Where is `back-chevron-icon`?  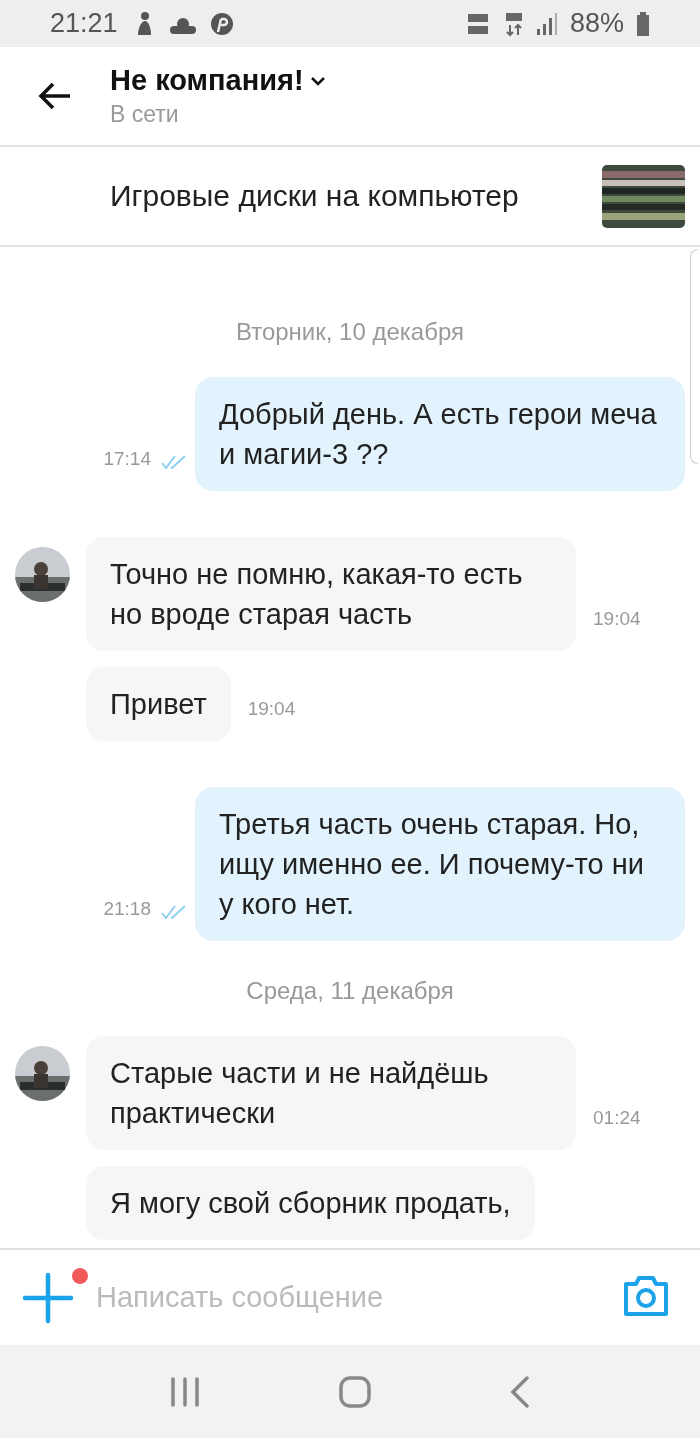
back-chevron-icon is located at coordinates (520, 1391).